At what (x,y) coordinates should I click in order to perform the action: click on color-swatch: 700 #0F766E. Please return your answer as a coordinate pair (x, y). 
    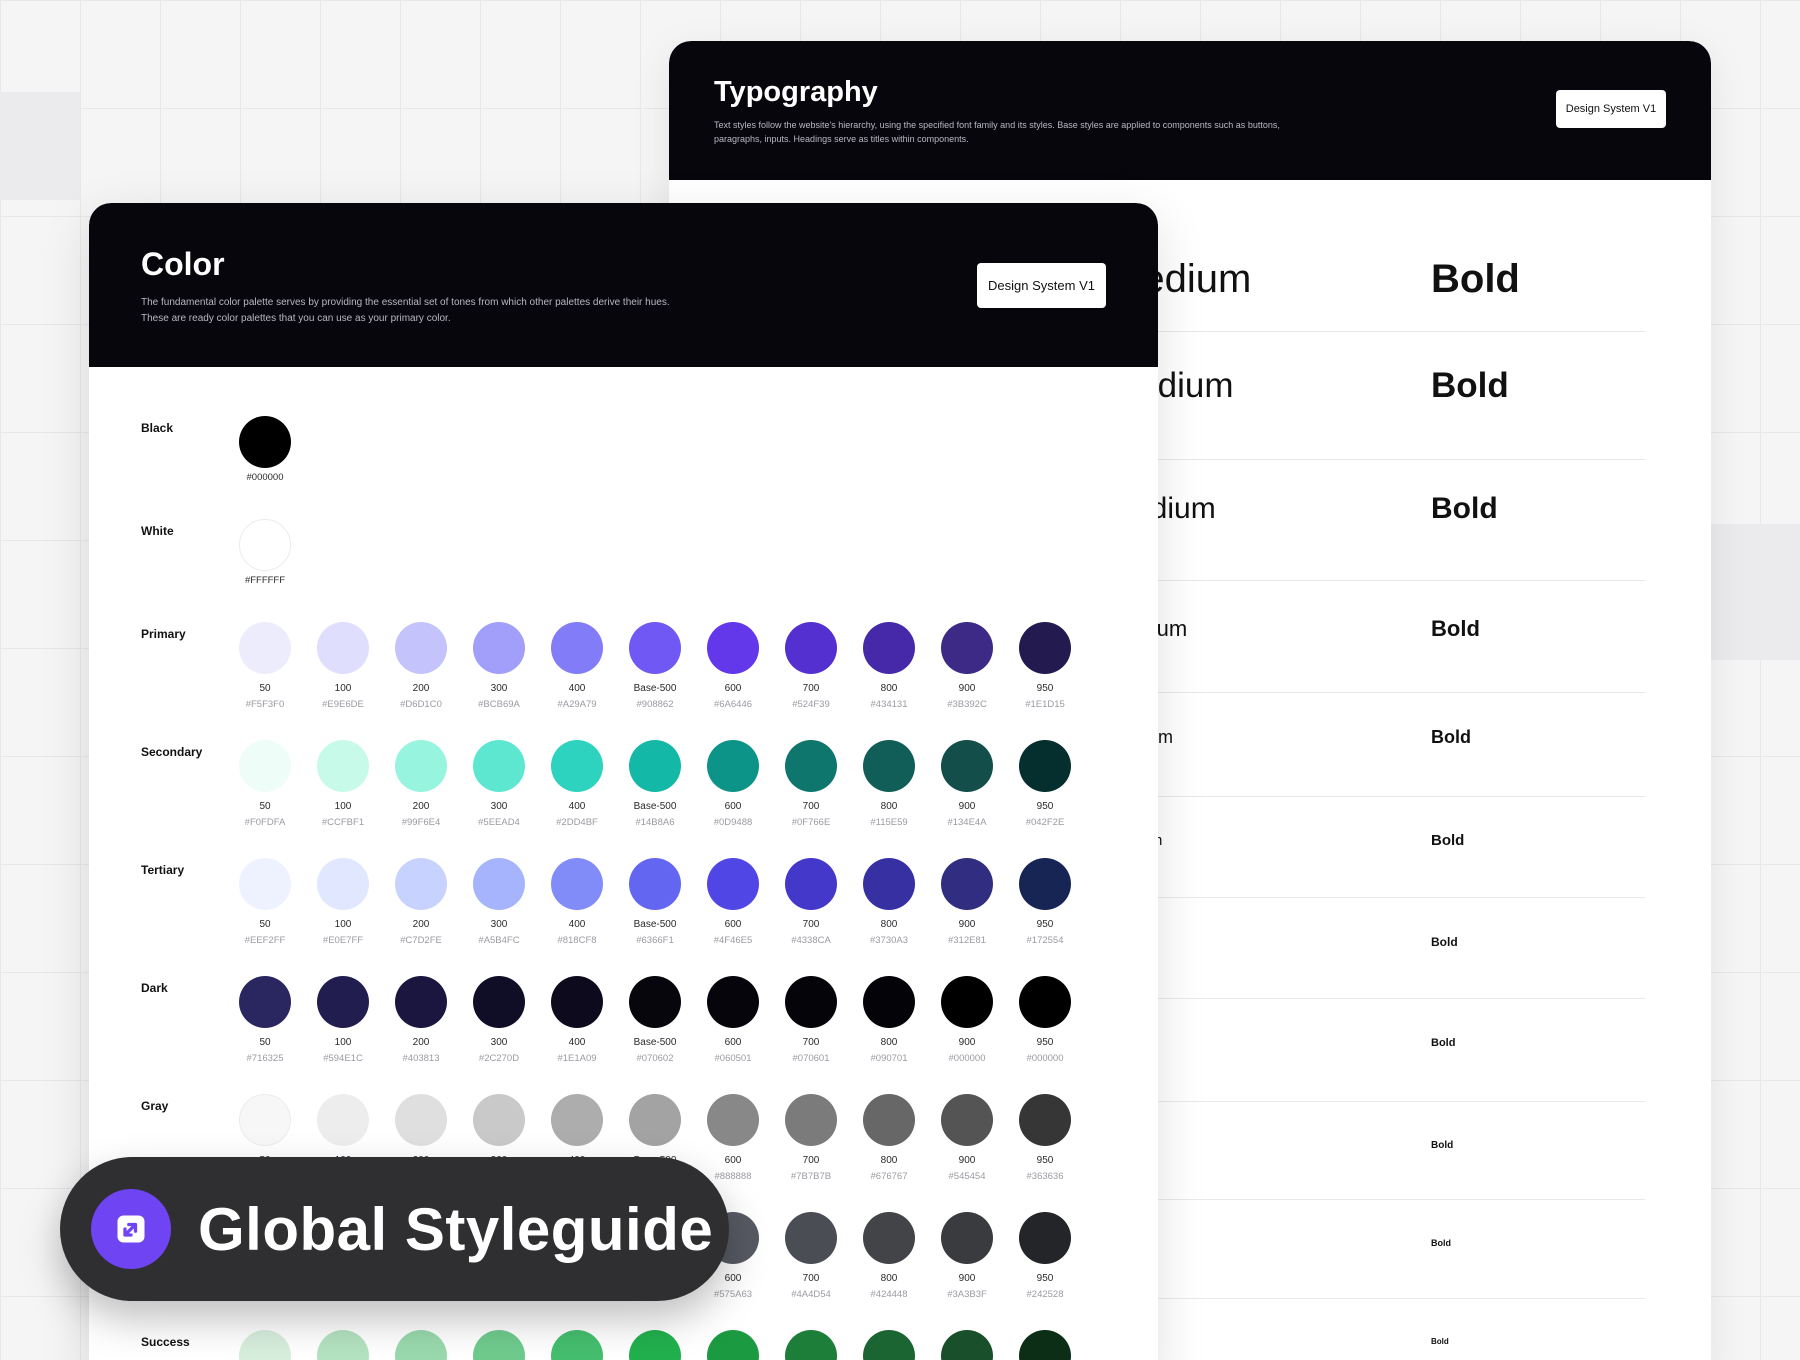
    Looking at the image, I should click on (811, 784).